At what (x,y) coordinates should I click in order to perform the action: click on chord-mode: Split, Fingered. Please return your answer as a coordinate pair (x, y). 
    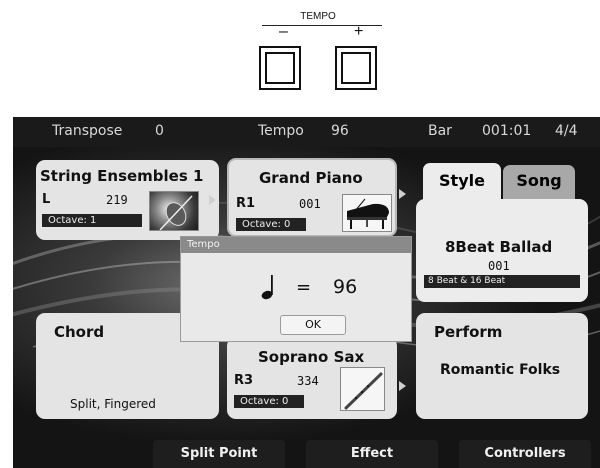
    Looking at the image, I should click on (113, 404).